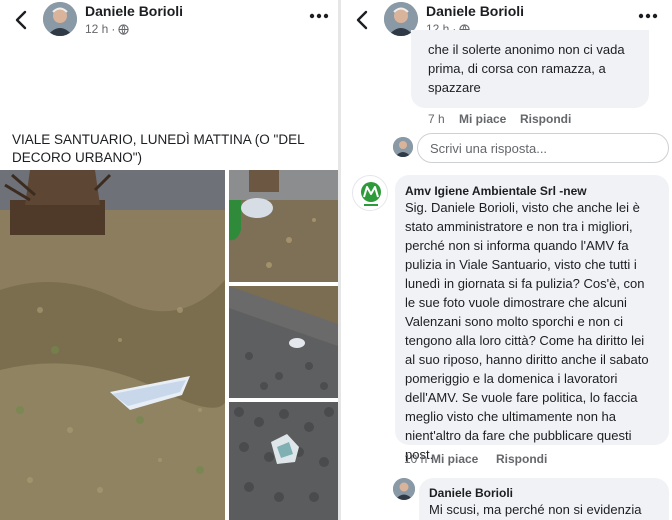 This screenshot has width=672, height=520. Describe the element at coordinates (169, 21) in the screenshot. I see `post-header: Daniele Borioli 12 h ·` at that location.